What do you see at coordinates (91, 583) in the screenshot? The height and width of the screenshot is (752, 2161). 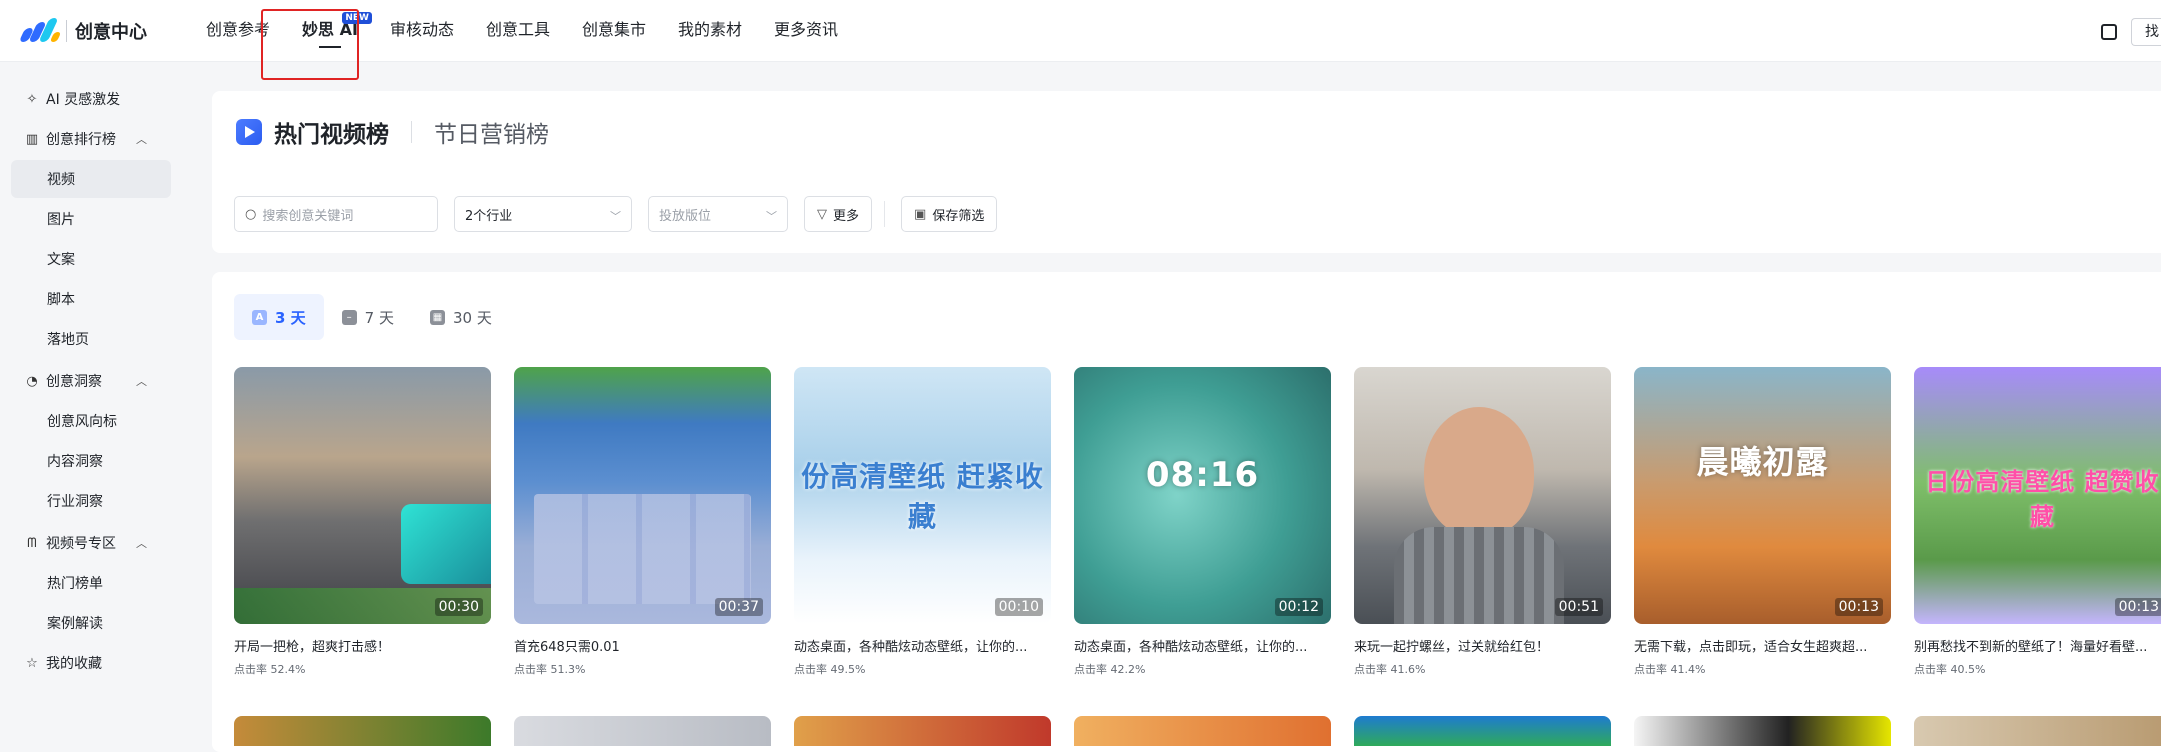 I see `sidebar-item-hot-list: 热门榜单` at bounding box center [91, 583].